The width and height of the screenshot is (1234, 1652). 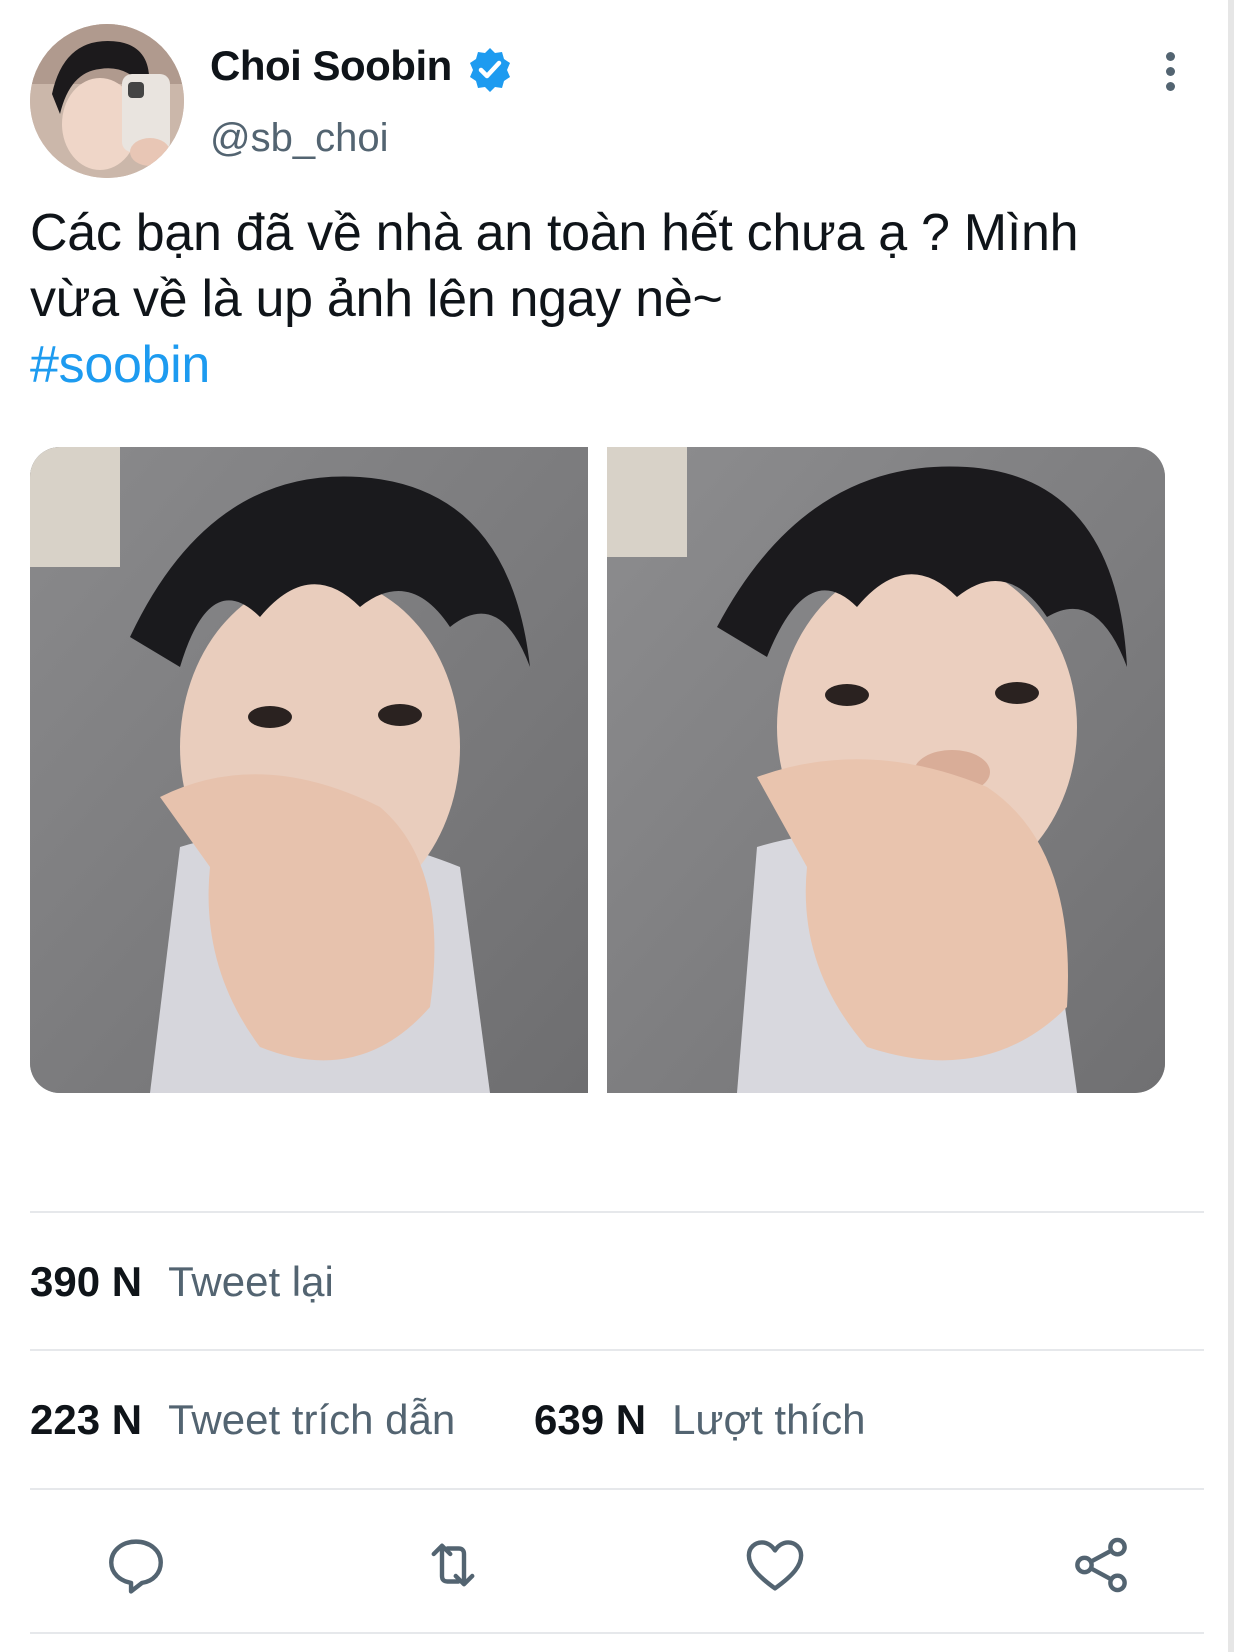 What do you see at coordinates (1101, 1565) in the screenshot?
I see `share-icon` at bounding box center [1101, 1565].